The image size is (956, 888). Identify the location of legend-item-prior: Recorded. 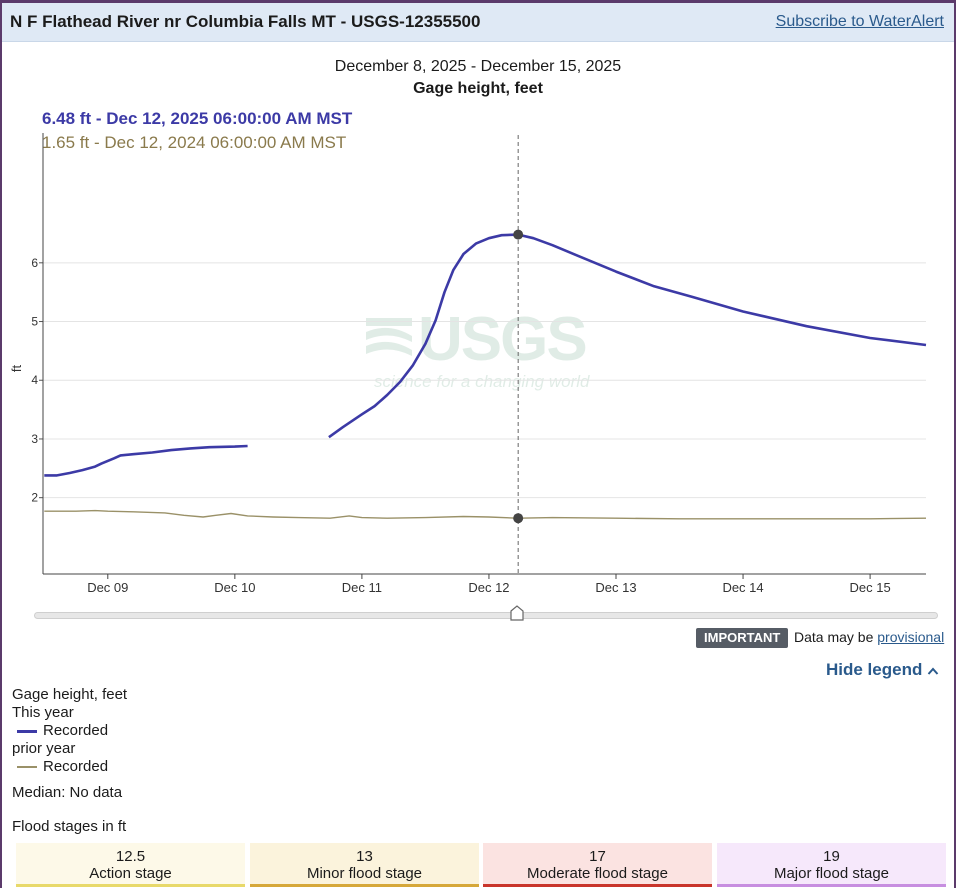
(69, 767).